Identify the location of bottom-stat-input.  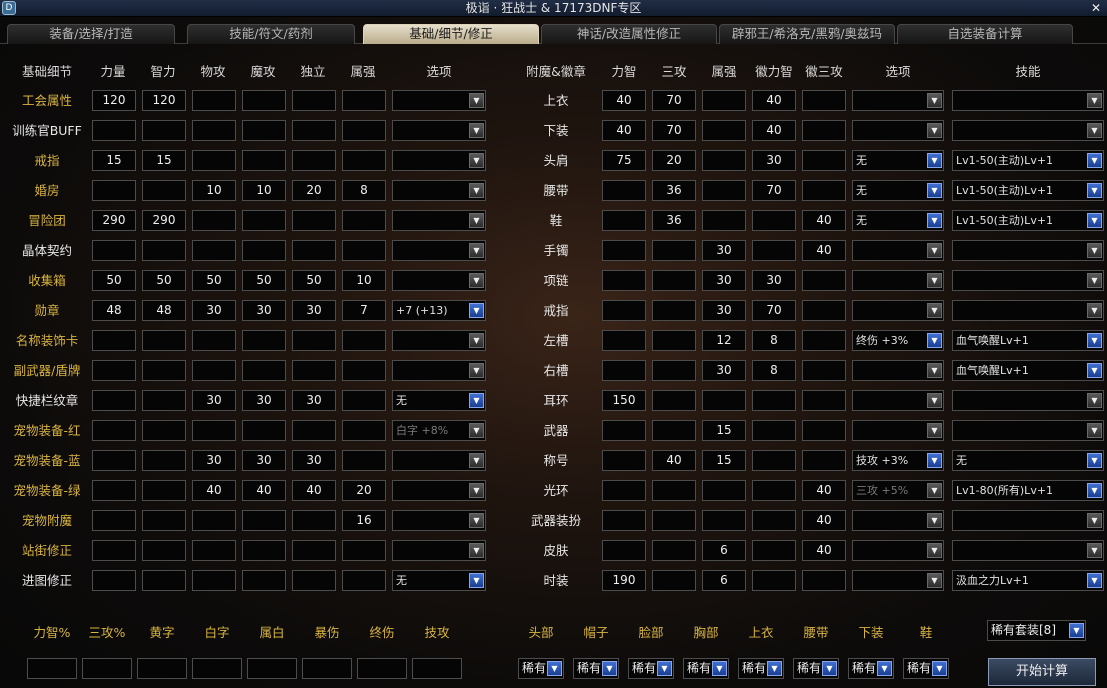
(382, 668).